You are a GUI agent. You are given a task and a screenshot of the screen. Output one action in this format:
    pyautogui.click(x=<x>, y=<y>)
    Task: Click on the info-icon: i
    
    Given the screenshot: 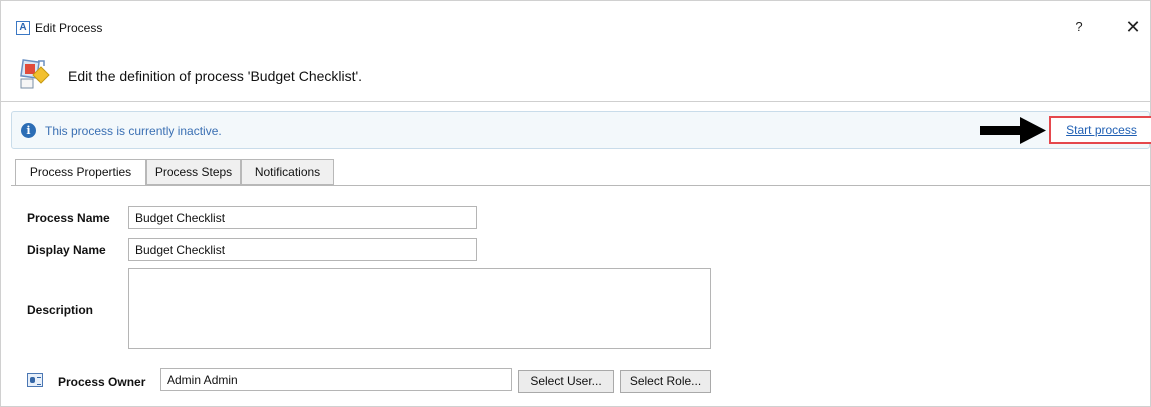 What is the action you would take?
    pyautogui.click(x=28, y=130)
    